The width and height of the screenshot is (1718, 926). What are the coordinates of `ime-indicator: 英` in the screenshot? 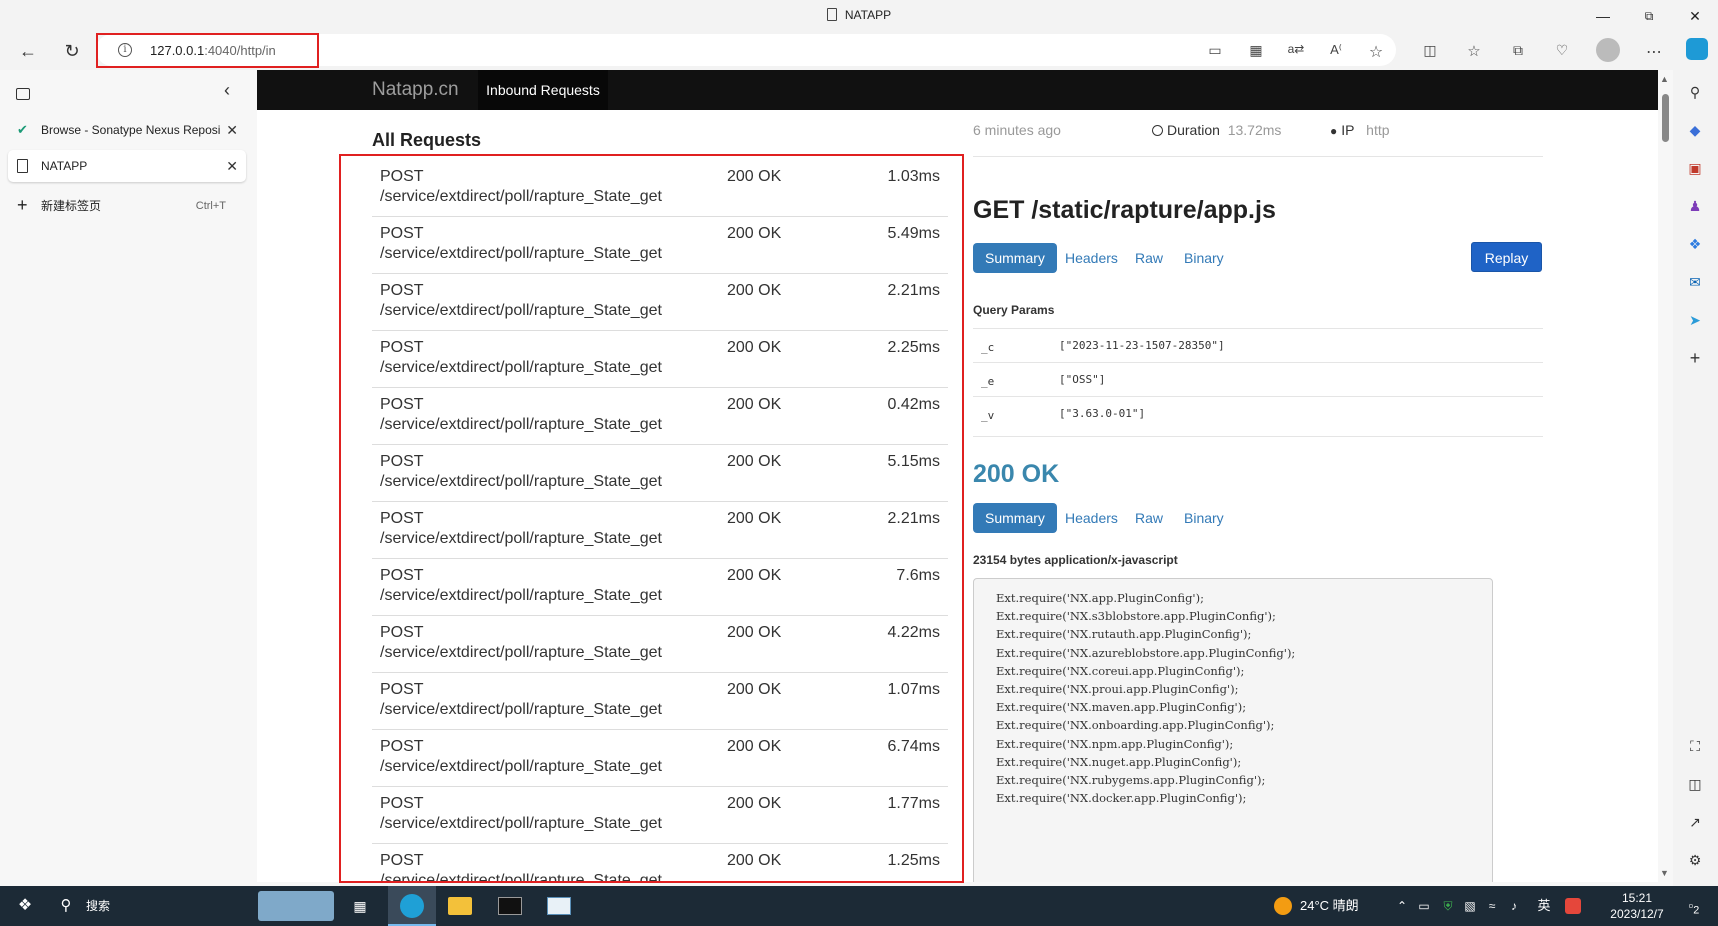 It's located at (1544, 906).